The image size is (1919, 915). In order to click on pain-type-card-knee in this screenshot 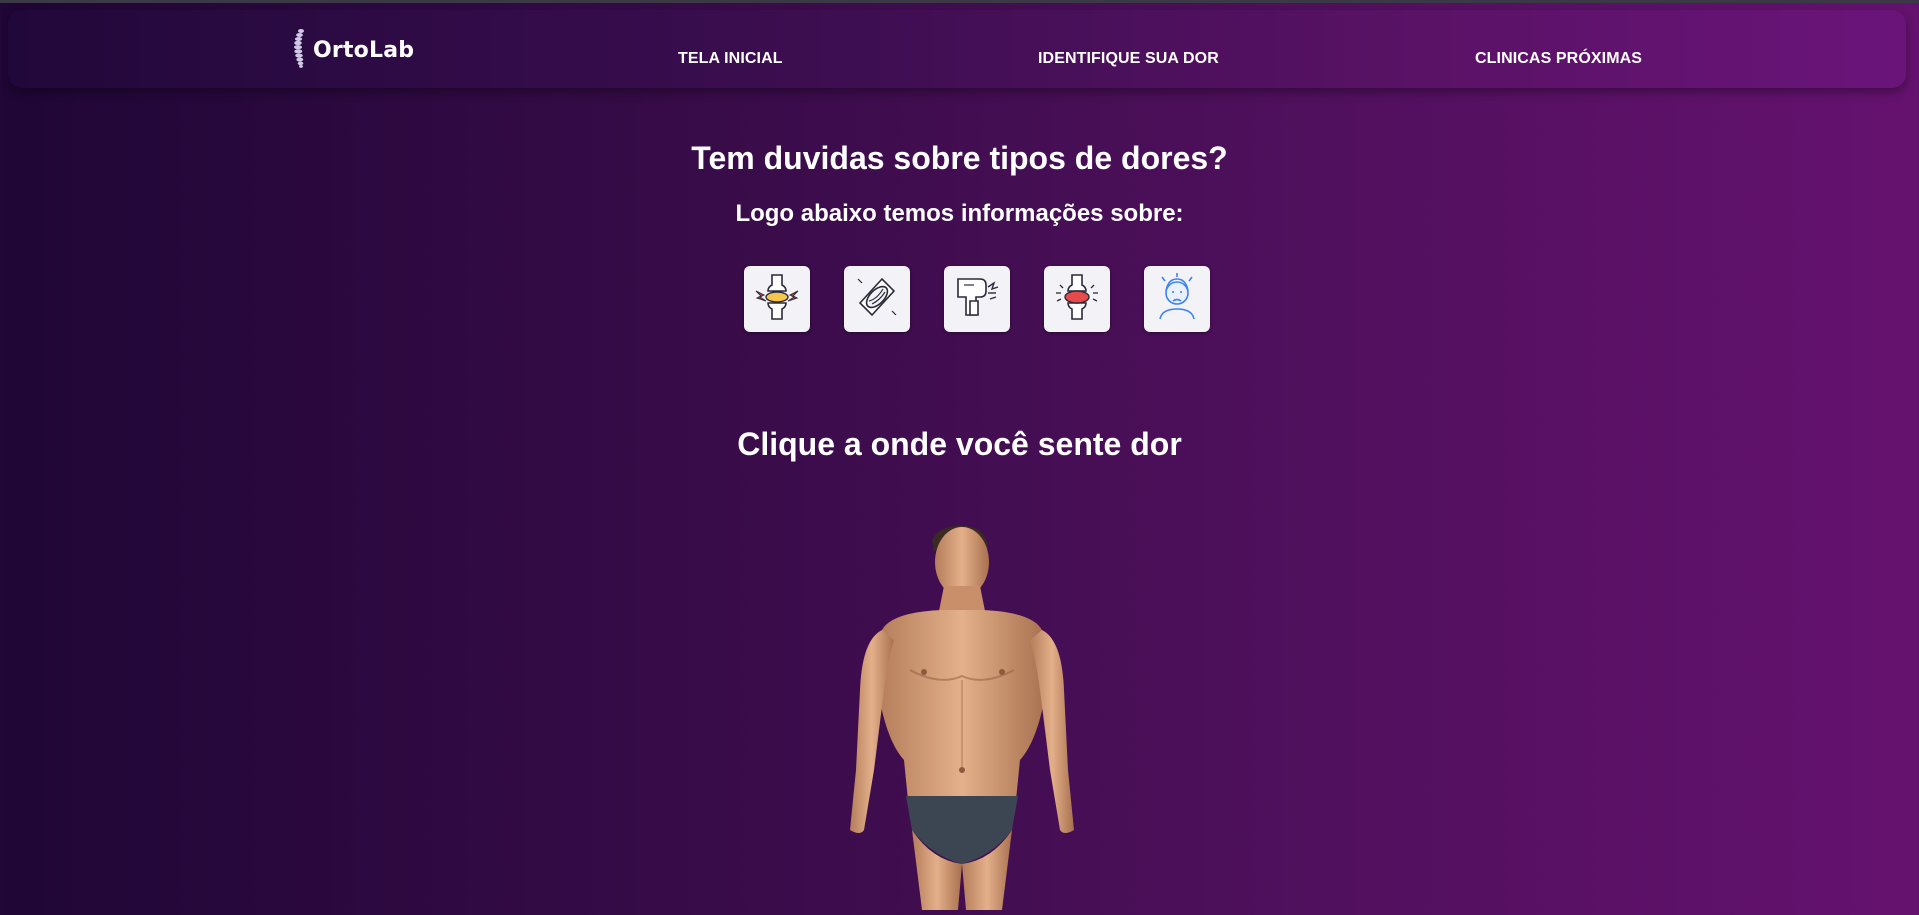, I will do `click(1077, 299)`.